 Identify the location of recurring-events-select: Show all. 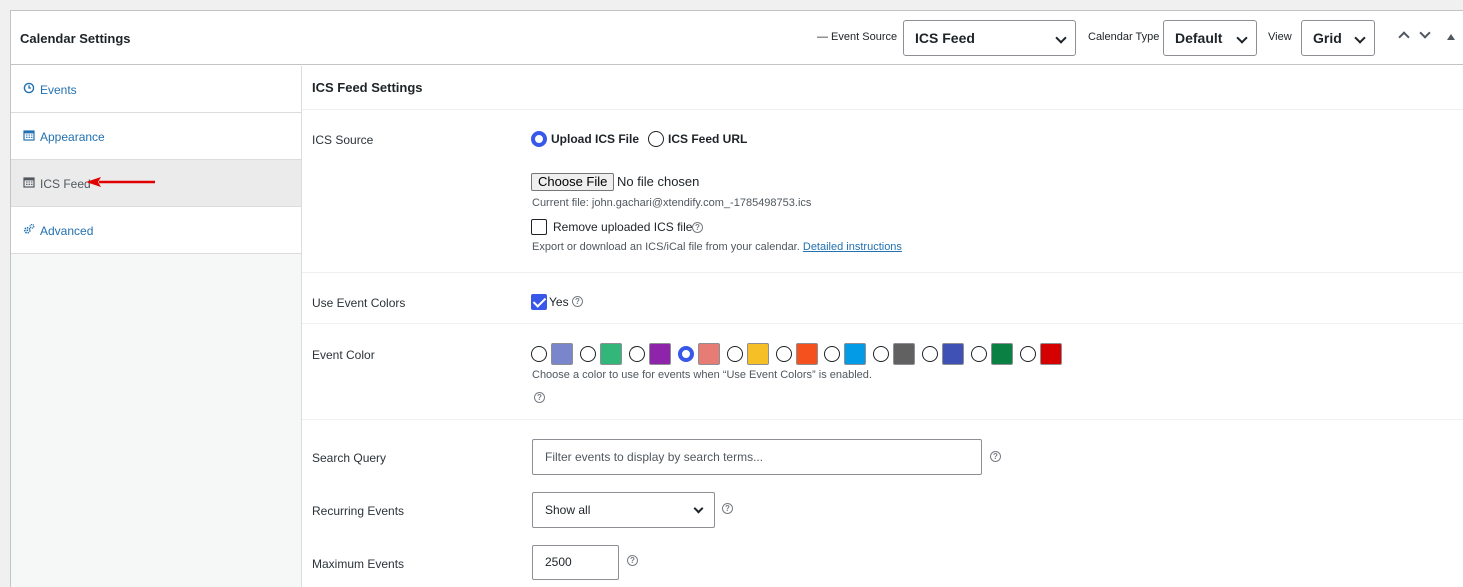
(623, 510).